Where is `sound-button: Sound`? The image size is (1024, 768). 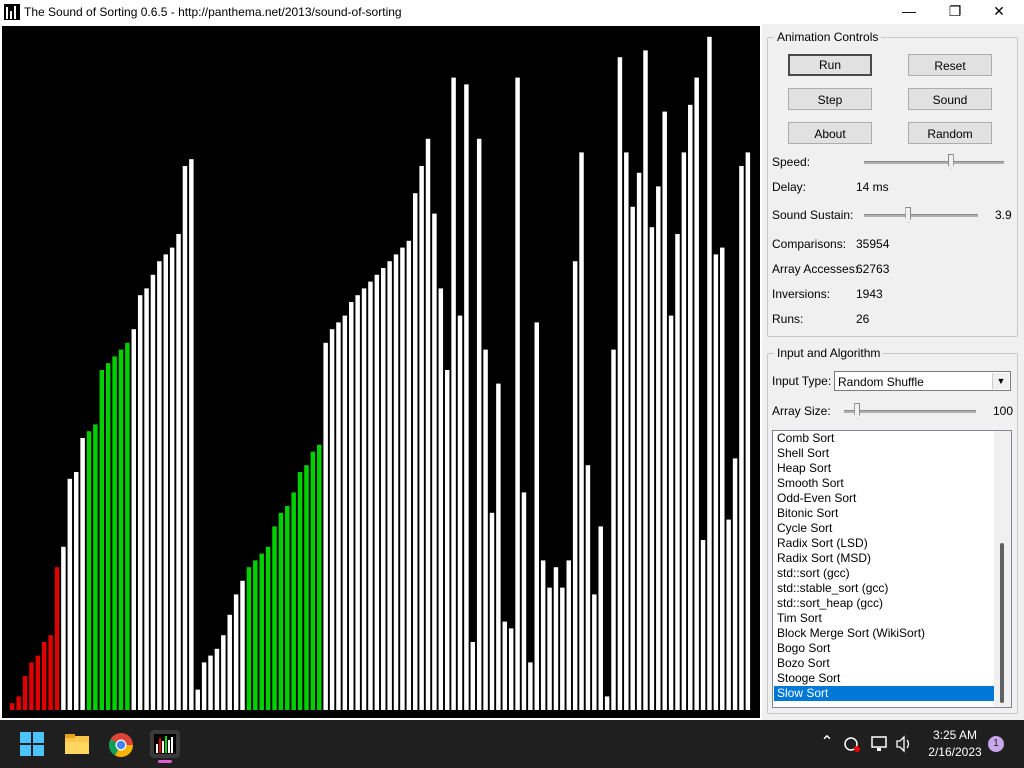 sound-button: Sound is located at coordinates (950, 99).